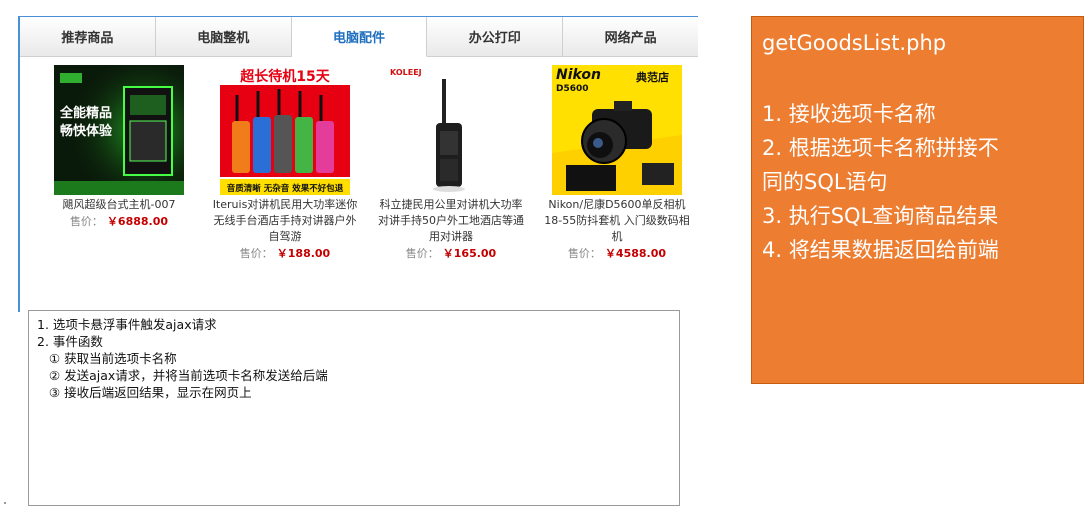 Image resolution: width=1090 pixels, height=509 pixels. I want to click on price-value: ￥4588.00, so click(635, 253).